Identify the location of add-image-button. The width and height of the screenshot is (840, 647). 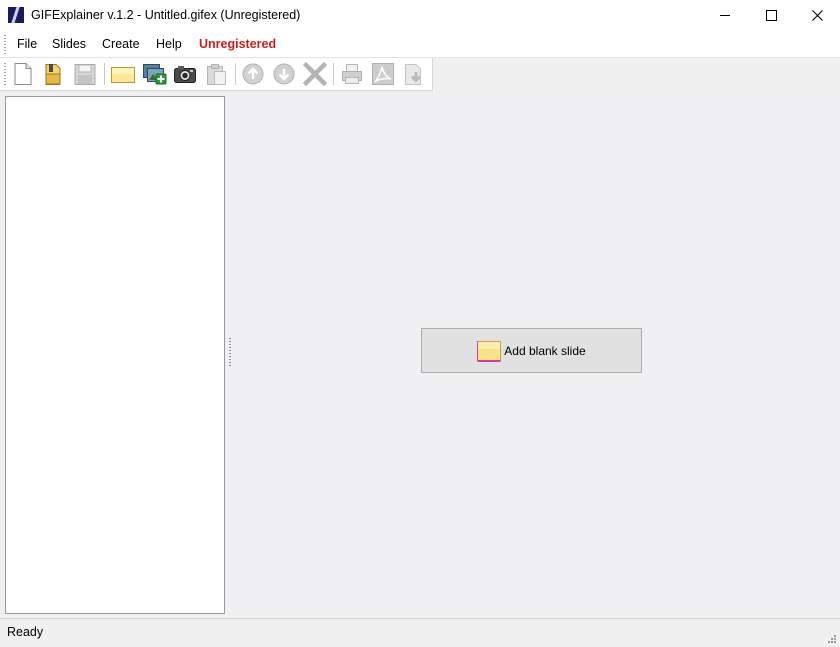
(154, 74).